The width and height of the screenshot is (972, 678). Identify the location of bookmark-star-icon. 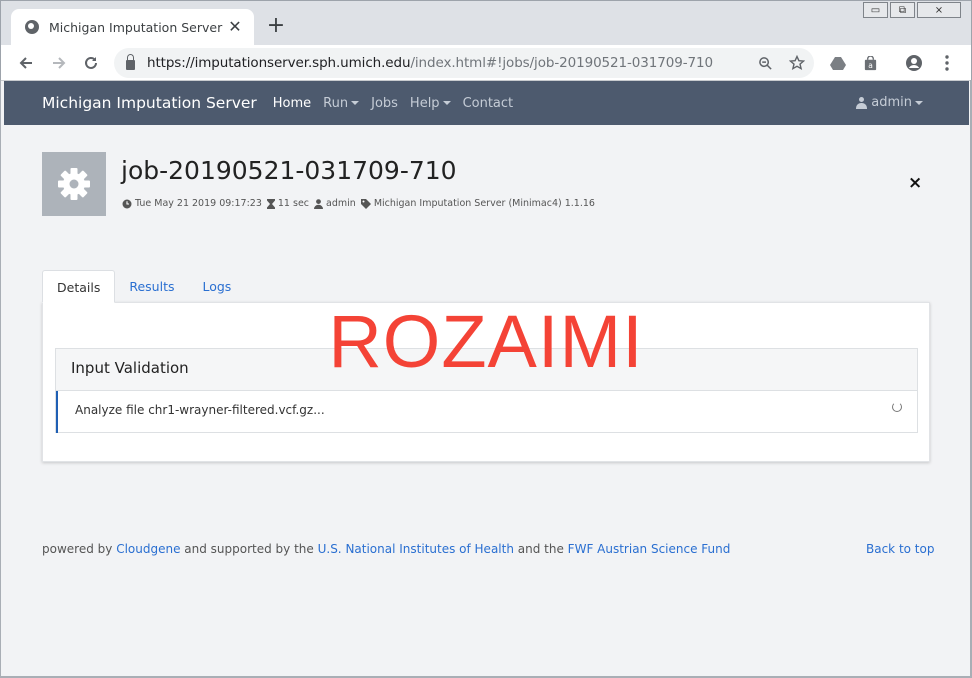
(797, 63).